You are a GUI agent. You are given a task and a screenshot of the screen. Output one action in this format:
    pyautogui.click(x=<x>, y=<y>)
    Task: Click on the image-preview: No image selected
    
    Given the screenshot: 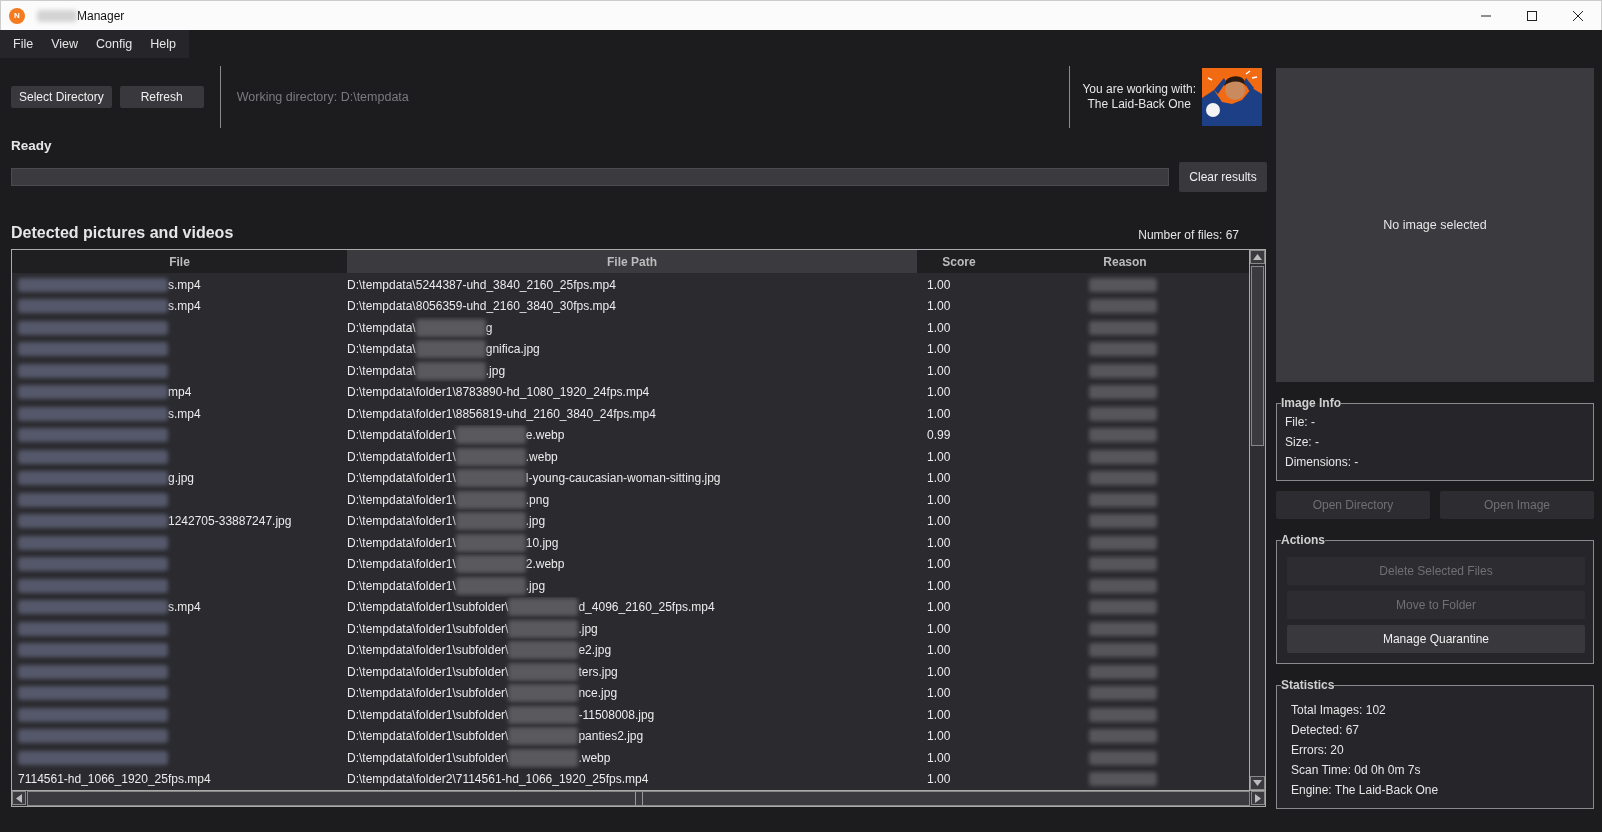 What is the action you would take?
    pyautogui.click(x=1435, y=225)
    